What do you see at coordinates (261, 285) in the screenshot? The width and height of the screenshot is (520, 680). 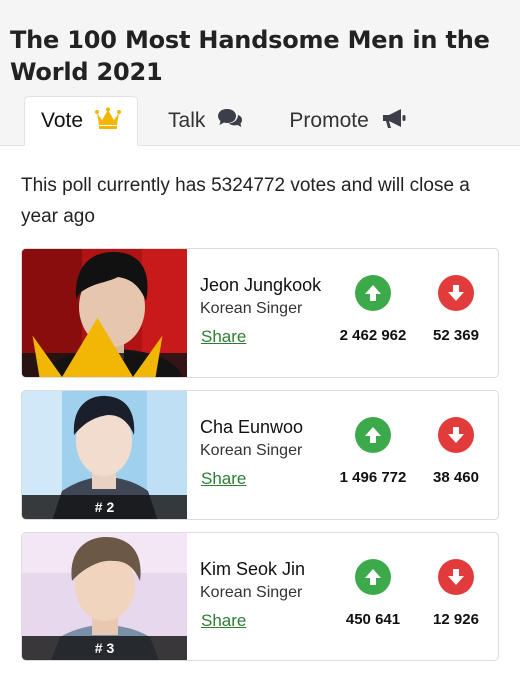 I see `candidate-name: Jeon Jungkook` at bounding box center [261, 285].